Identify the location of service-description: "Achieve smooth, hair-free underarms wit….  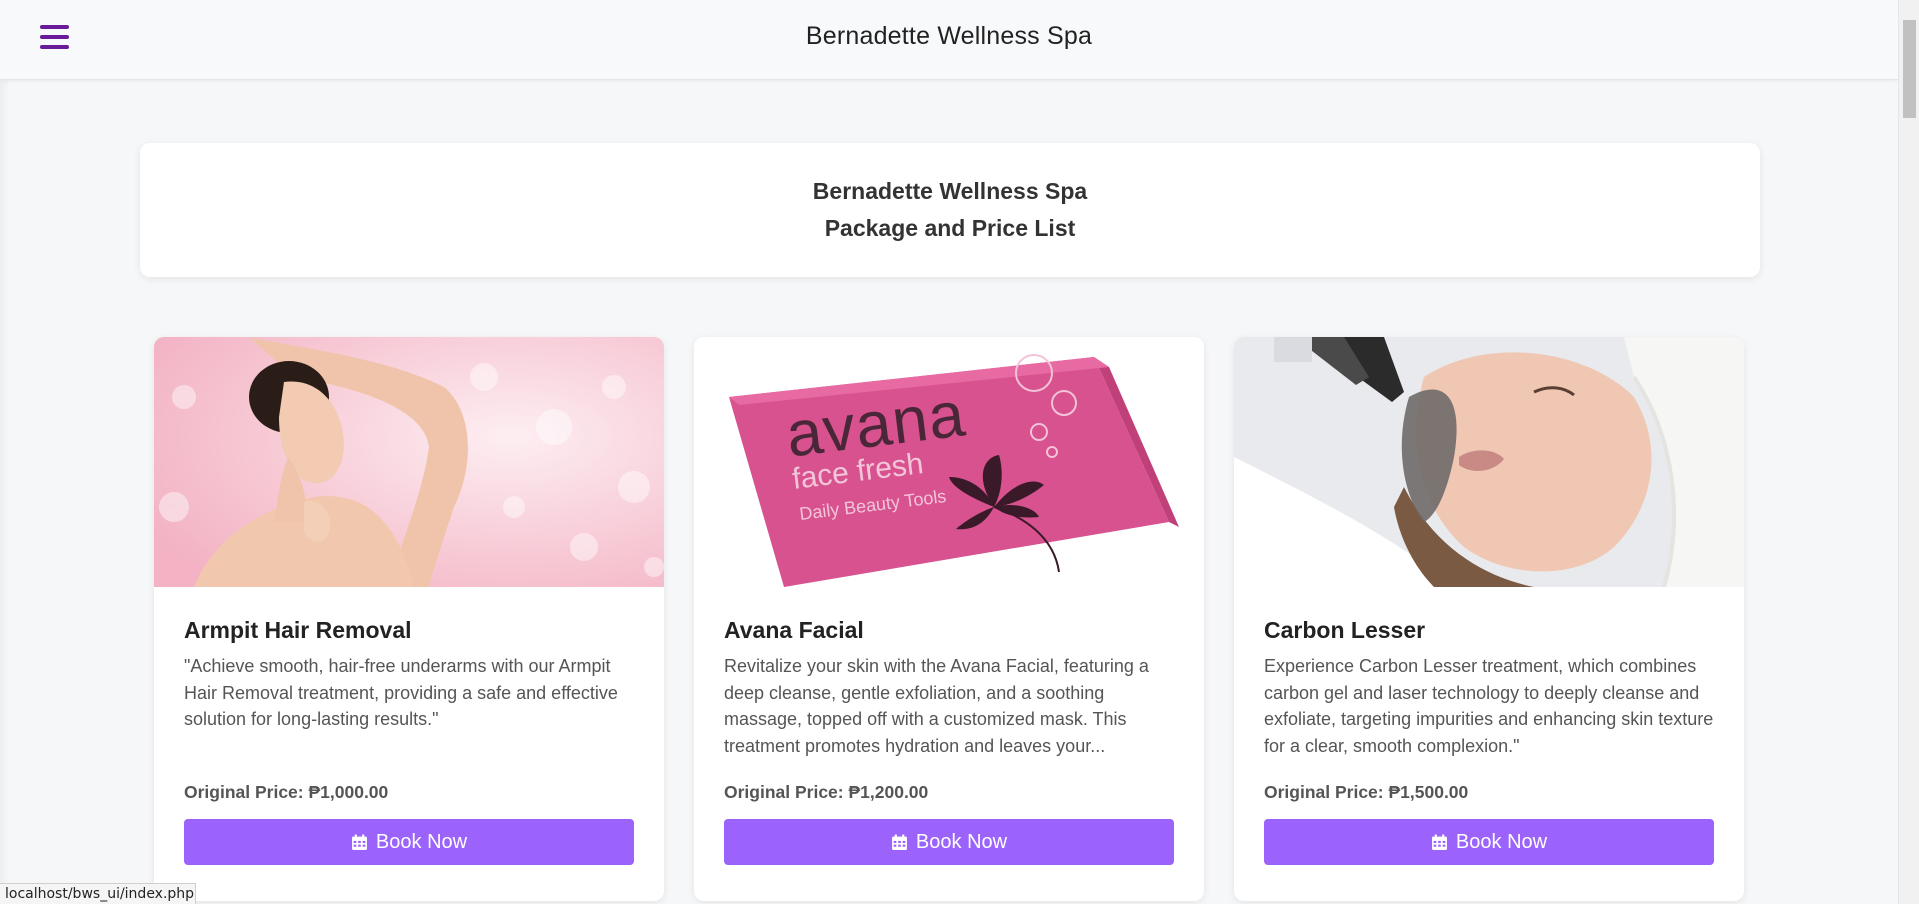
(401, 692).